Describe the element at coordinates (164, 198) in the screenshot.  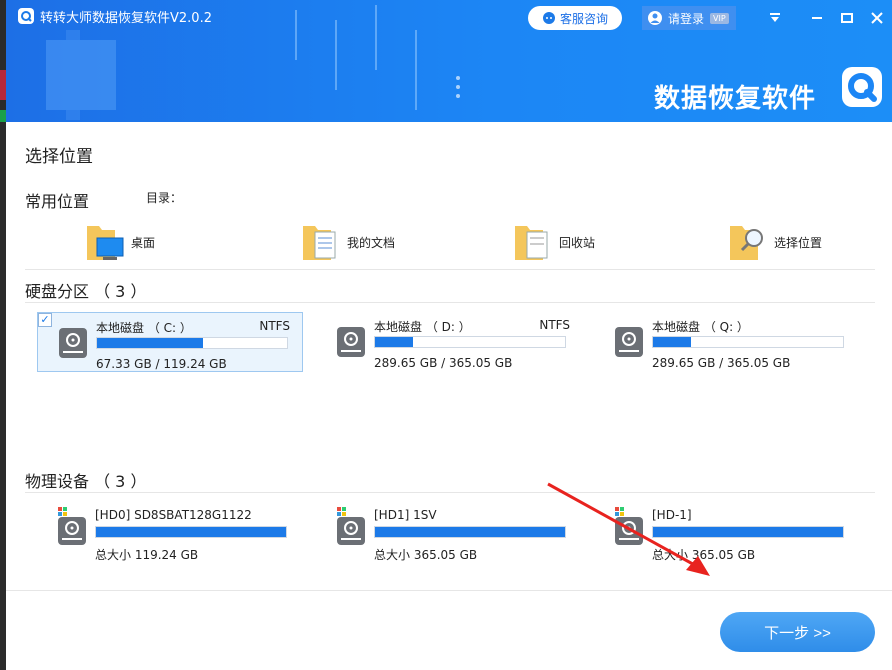
I see `directory-label: 目录：` at that location.